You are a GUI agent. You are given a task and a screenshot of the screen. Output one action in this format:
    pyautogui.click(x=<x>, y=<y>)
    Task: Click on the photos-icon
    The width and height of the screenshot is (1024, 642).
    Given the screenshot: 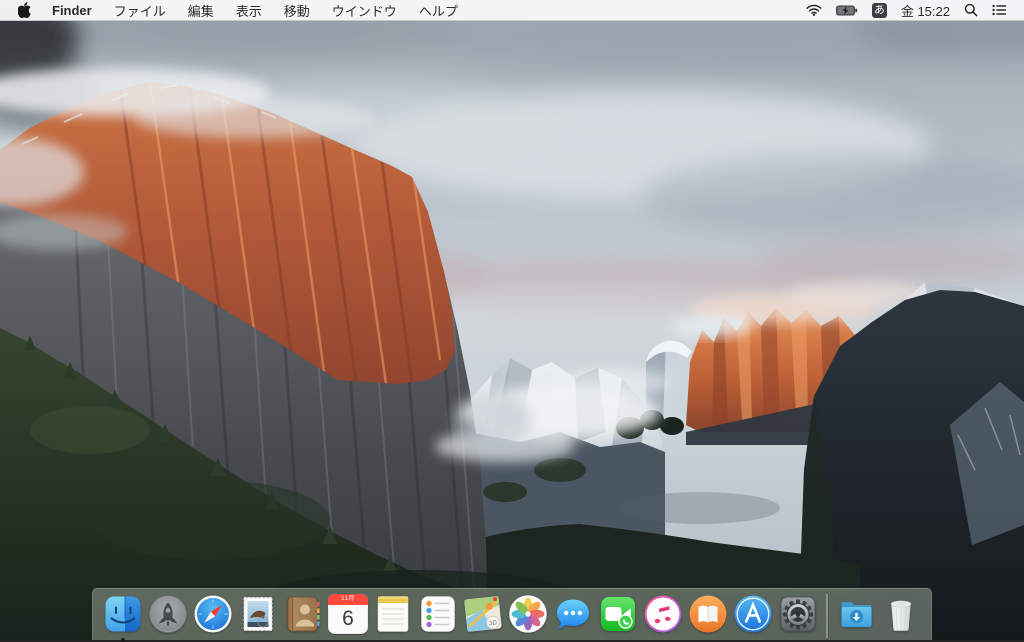 What is the action you would take?
    pyautogui.click(x=528, y=614)
    